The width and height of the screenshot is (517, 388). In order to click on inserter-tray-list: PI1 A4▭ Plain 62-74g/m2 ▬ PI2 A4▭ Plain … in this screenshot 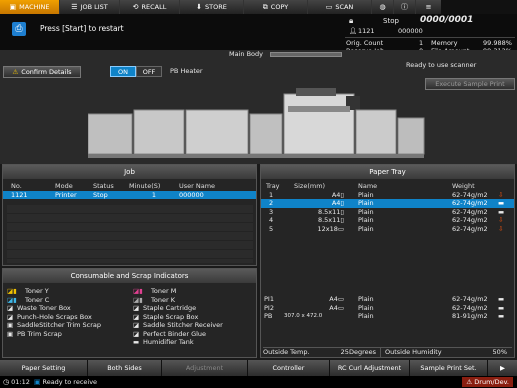, I will do `click(387, 308)`.